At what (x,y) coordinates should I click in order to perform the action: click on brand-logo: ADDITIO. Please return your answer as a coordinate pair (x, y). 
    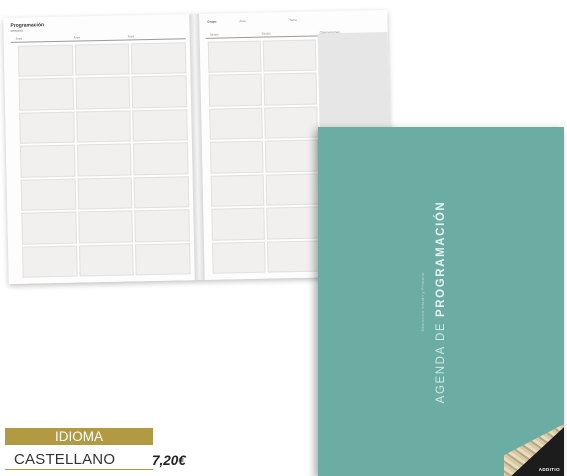
    Looking at the image, I should click on (549, 469).